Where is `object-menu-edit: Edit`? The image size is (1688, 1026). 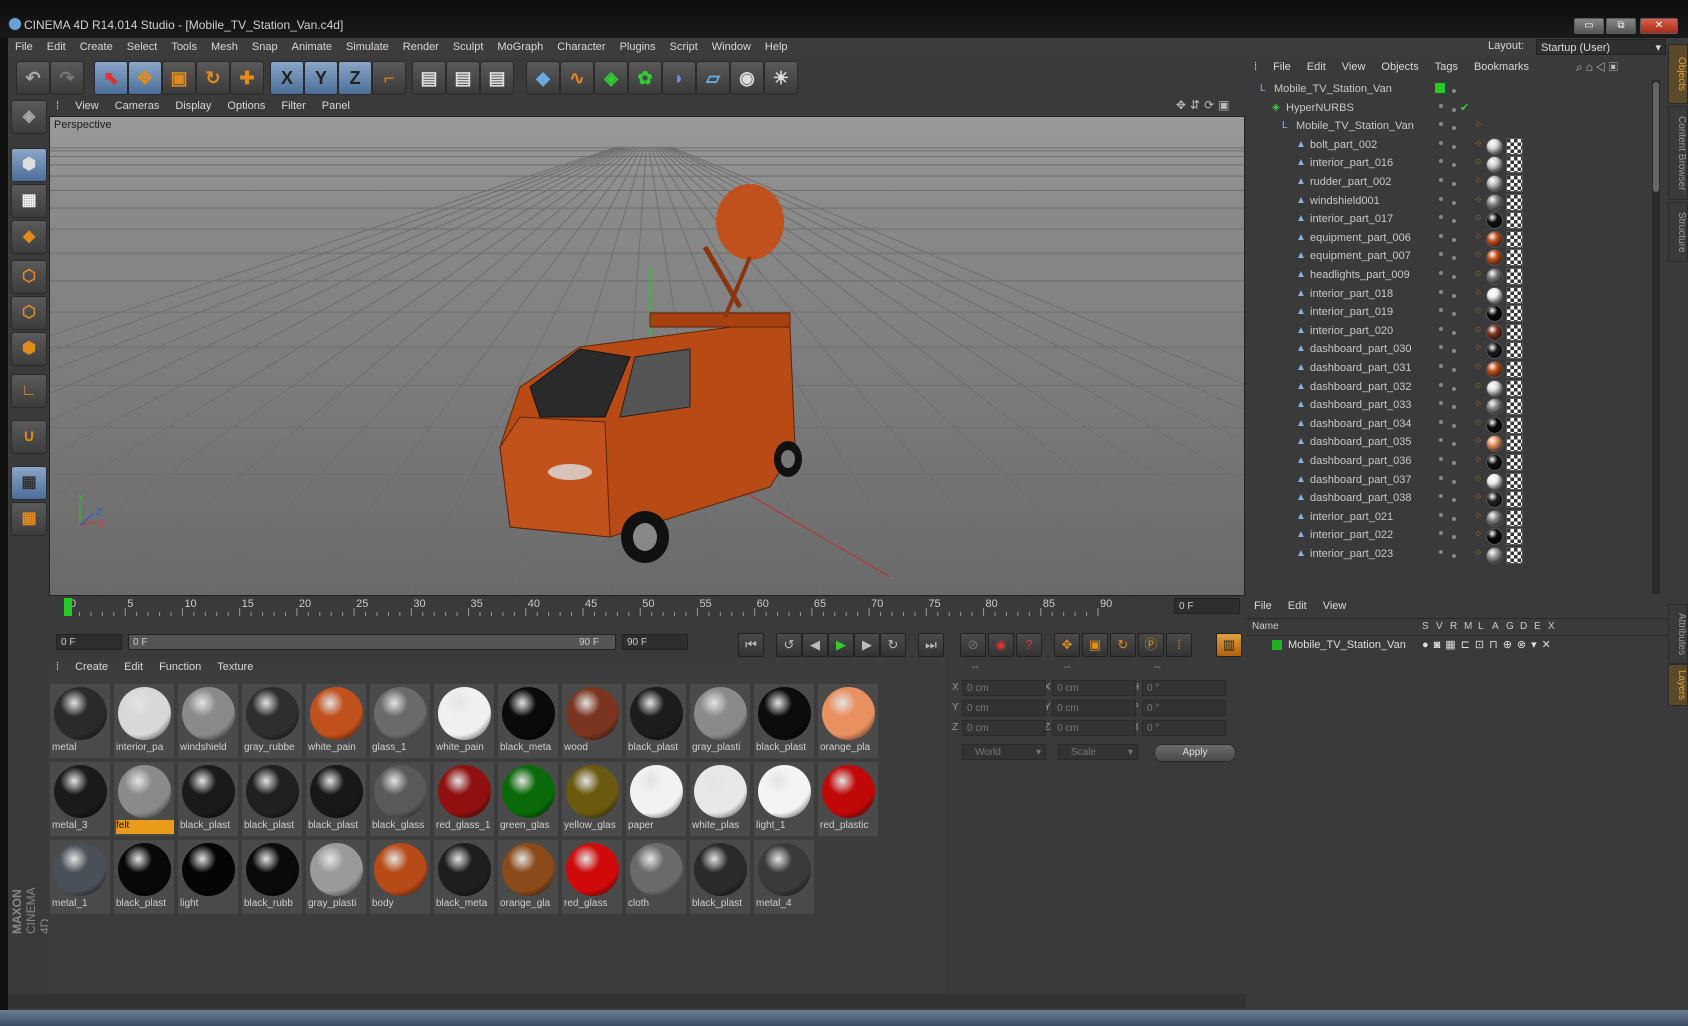
object-menu-edit: Edit is located at coordinates (1316, 67).